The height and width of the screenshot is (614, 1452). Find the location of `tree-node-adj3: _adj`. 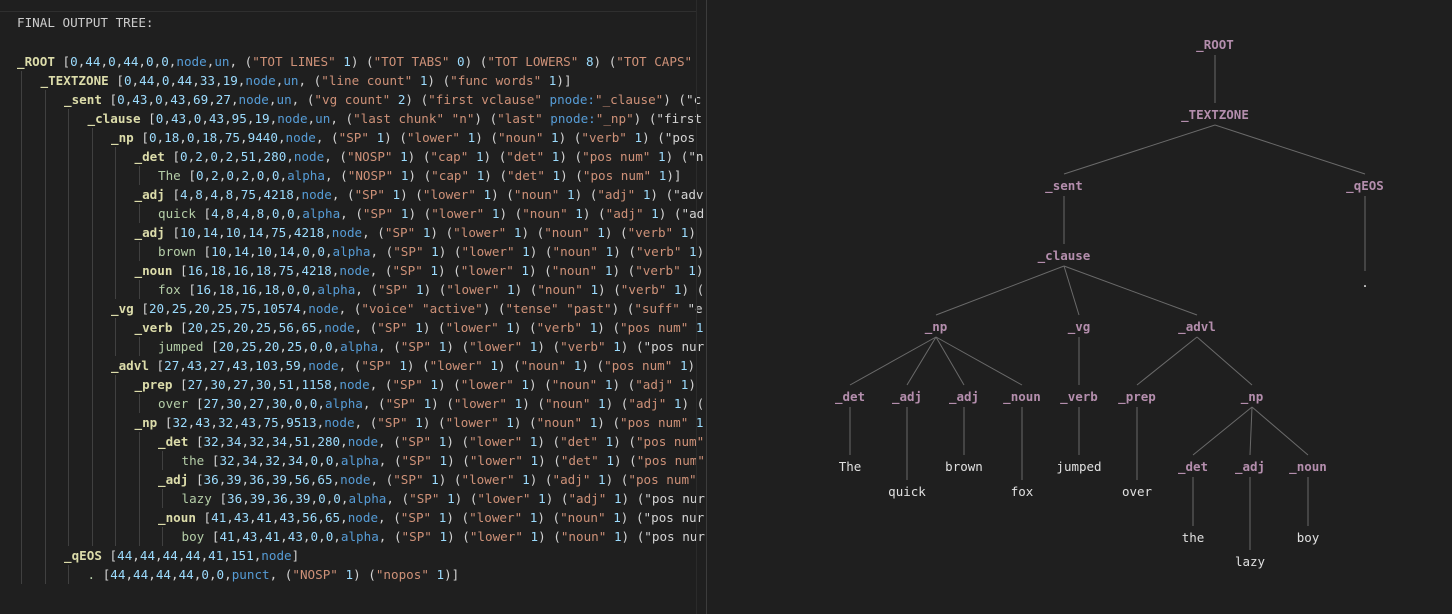

tree-node-adj3: _adj is located at coordinates (1250, 467).